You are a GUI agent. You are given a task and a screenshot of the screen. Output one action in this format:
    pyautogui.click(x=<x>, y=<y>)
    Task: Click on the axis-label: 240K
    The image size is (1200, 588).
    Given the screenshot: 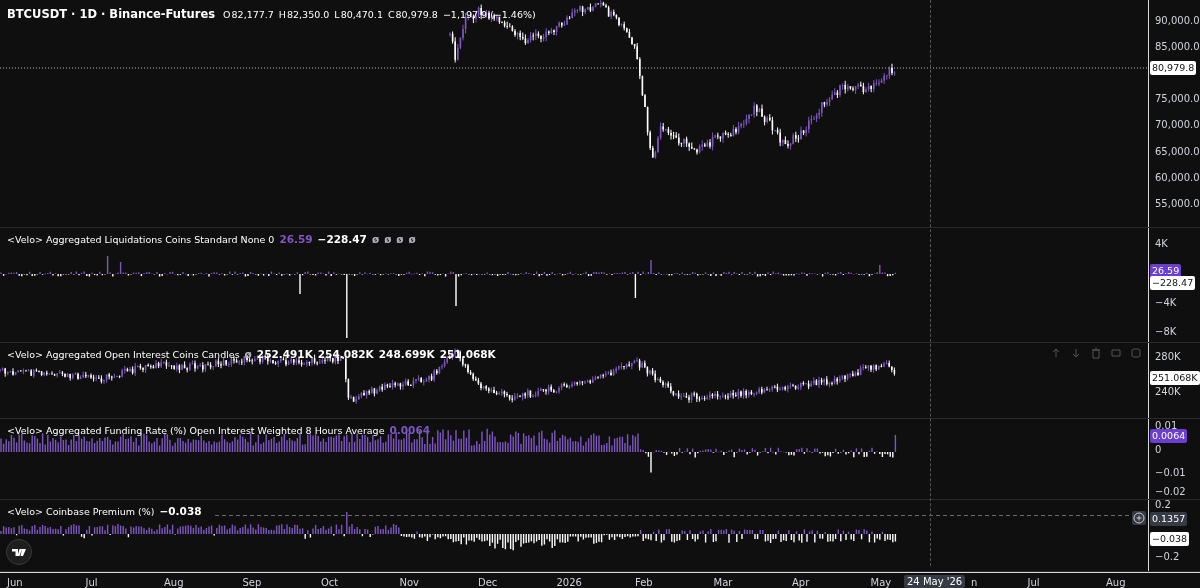 What is the action you would take?
    pyautogui.click(x=1168, y=392)
    